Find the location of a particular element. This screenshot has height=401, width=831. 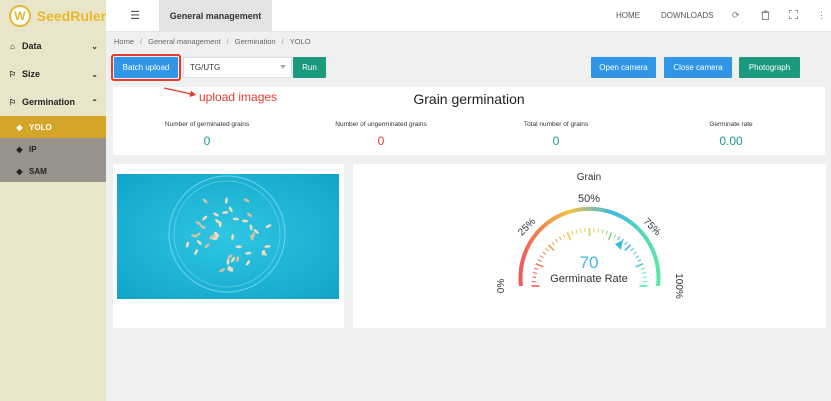

sidebar-item-label: YOLO is located at coordinates (40, 127).